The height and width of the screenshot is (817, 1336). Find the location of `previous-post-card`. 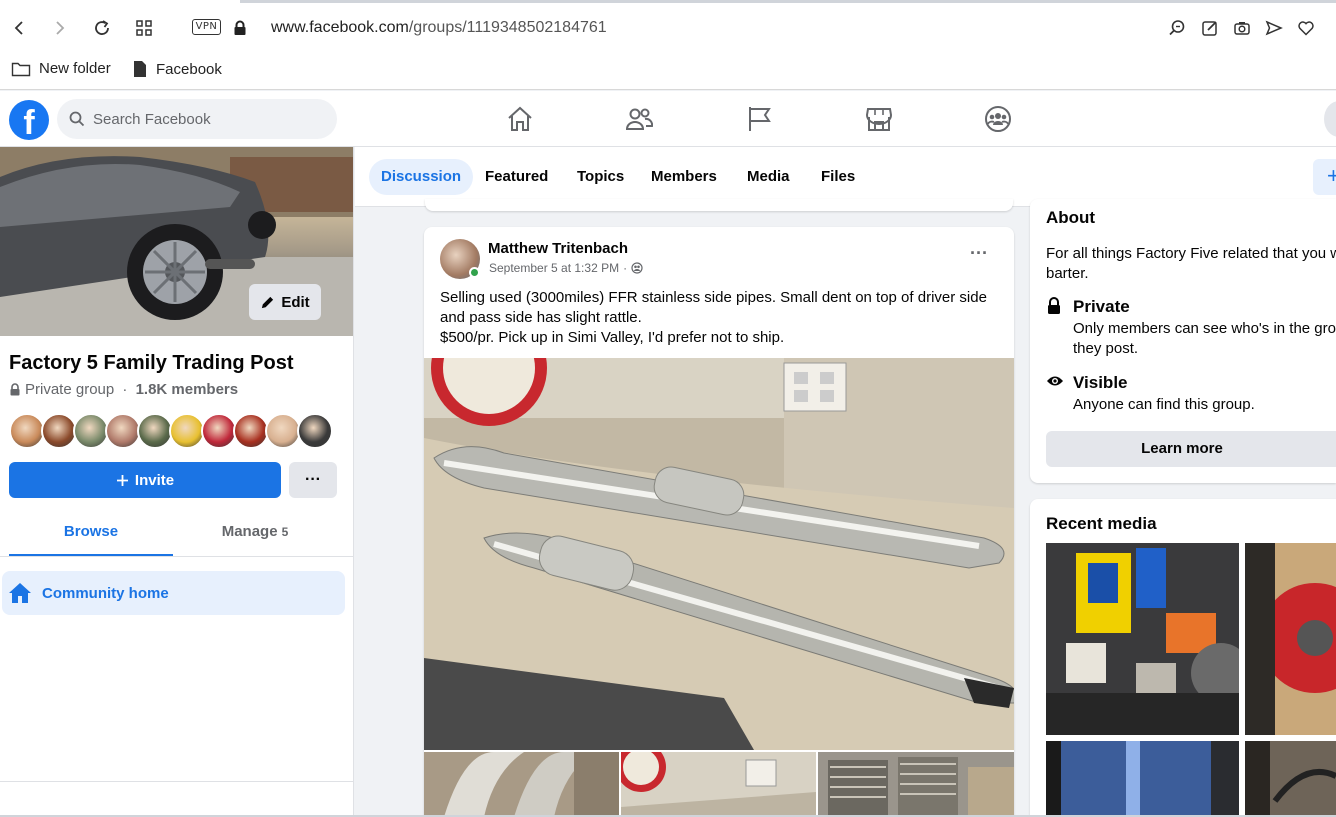

previous-post-card is located at coordinates (719, 205).